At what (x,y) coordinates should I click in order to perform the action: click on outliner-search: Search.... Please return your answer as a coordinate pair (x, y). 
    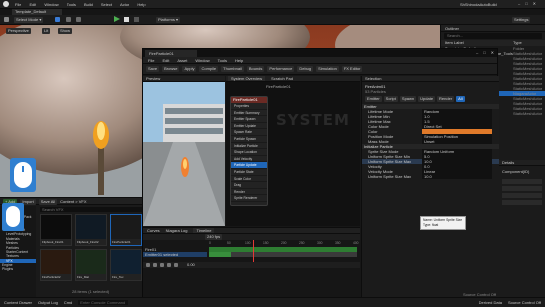
    Looking at the image, I should click on (493, 36).